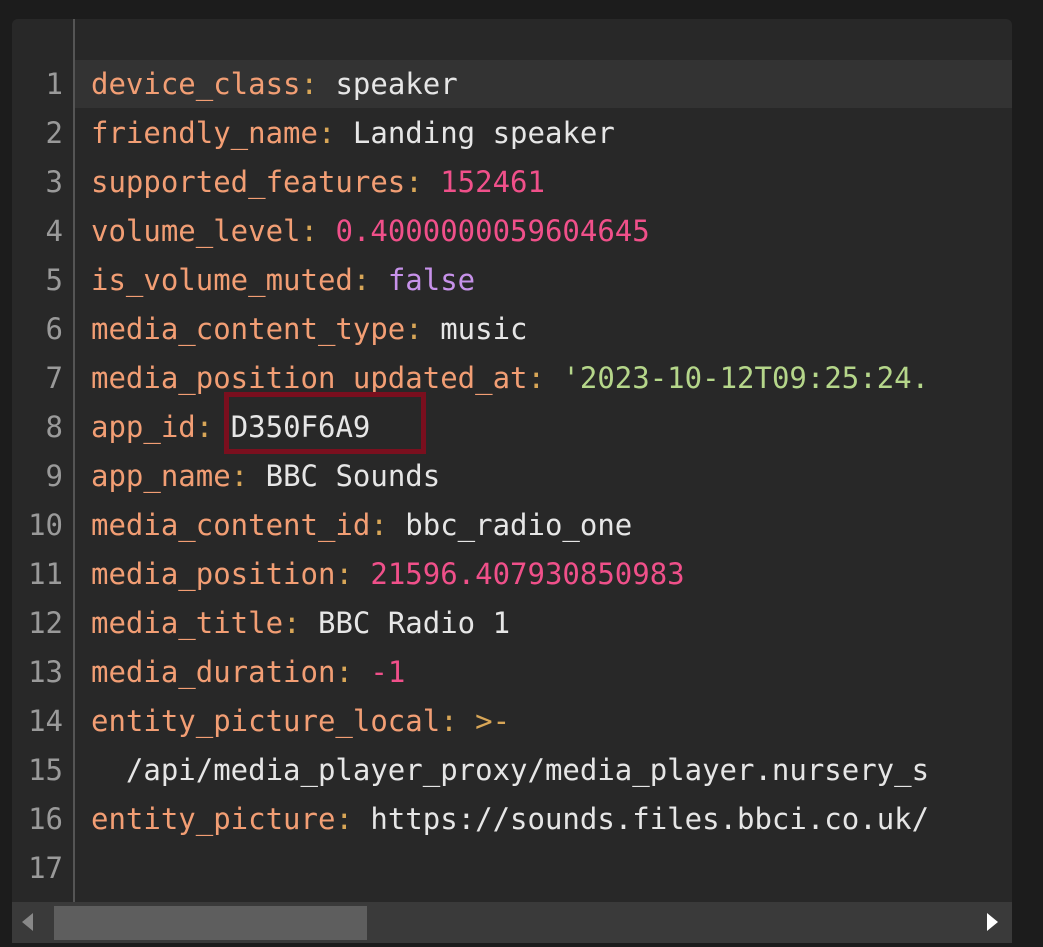 Image resolution: width=1043 pixels, height=947 pixels. Describe the element at coordinates (45, 525) in the screenshot. I see `line-number: 10` at that location.